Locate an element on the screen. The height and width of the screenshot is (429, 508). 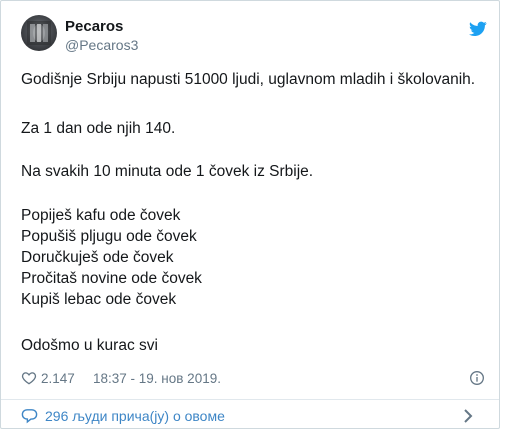
tweet-line: Odošmo u kurac svi is located at coordinates (89, 345).